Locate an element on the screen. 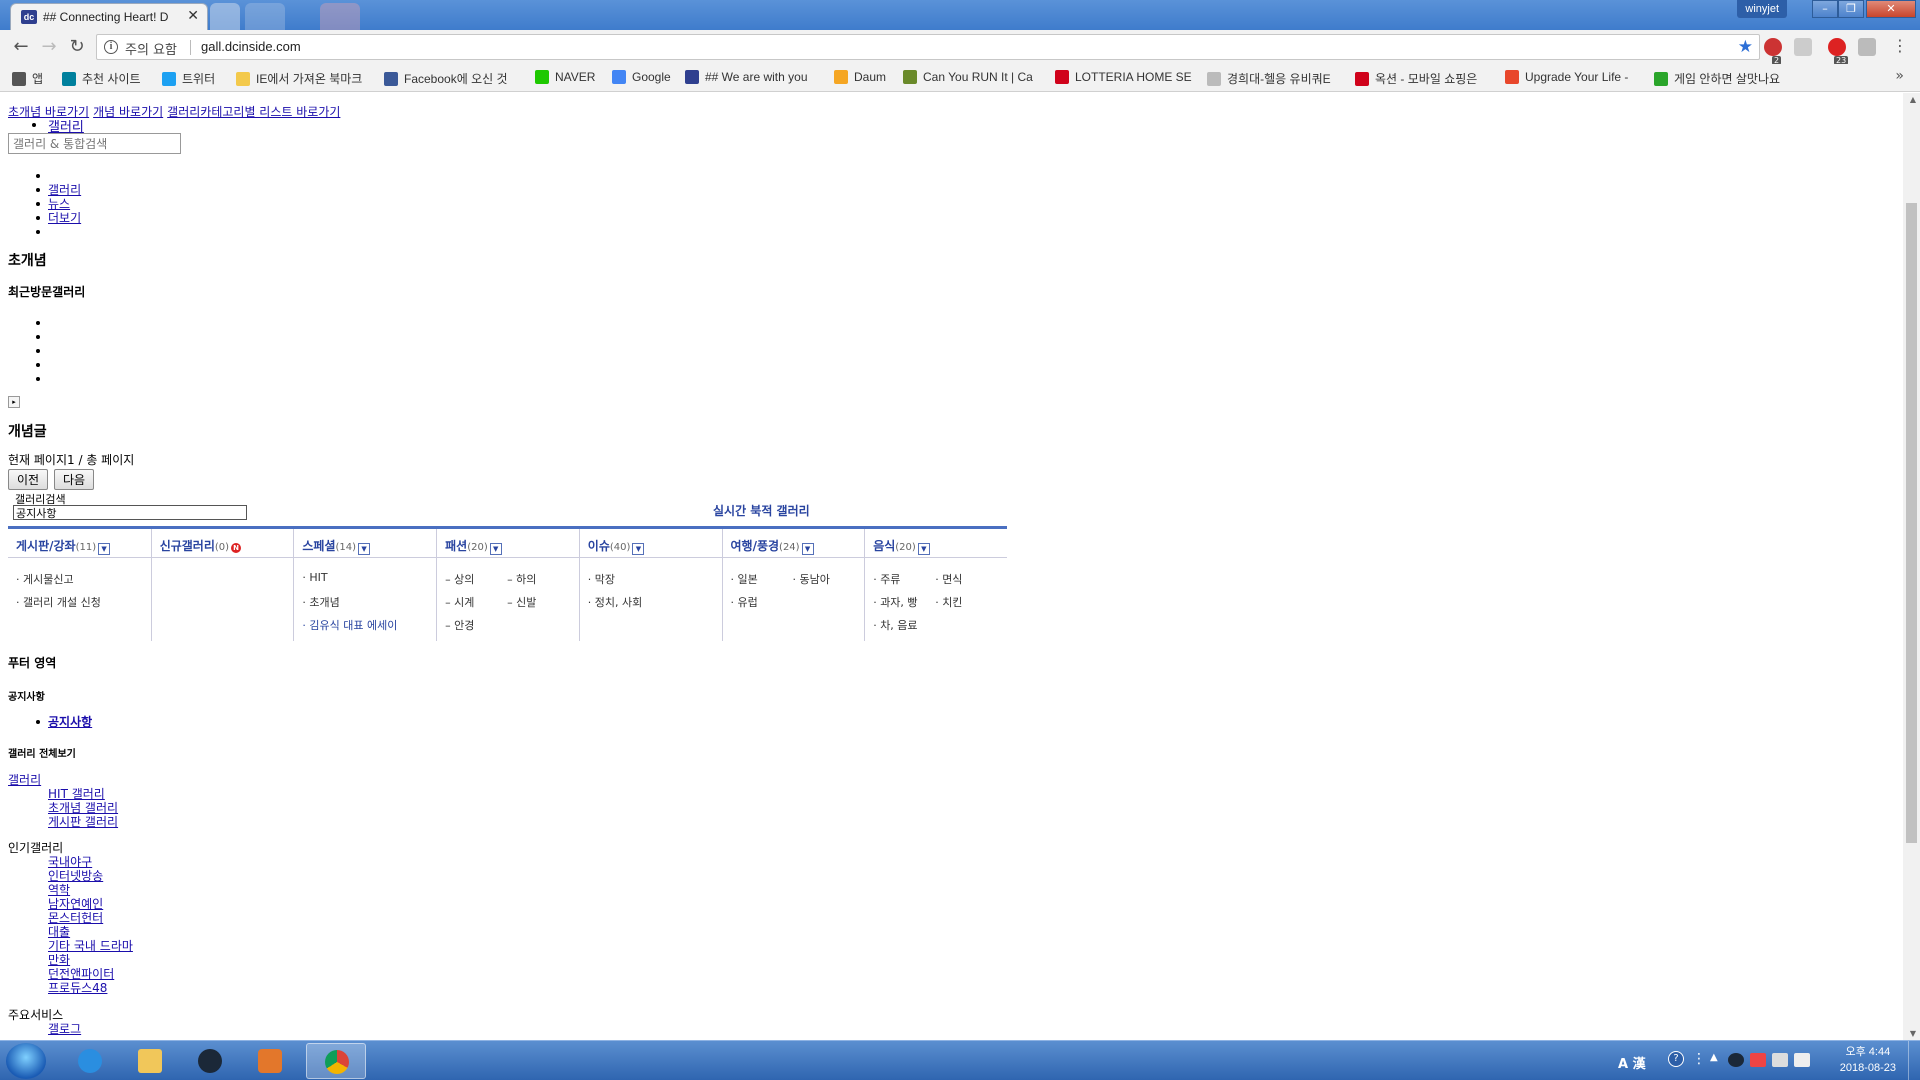 The width and height of the screenshot is (1920, 1080). category-item: – 안경 is located at coordinates (459, 625).